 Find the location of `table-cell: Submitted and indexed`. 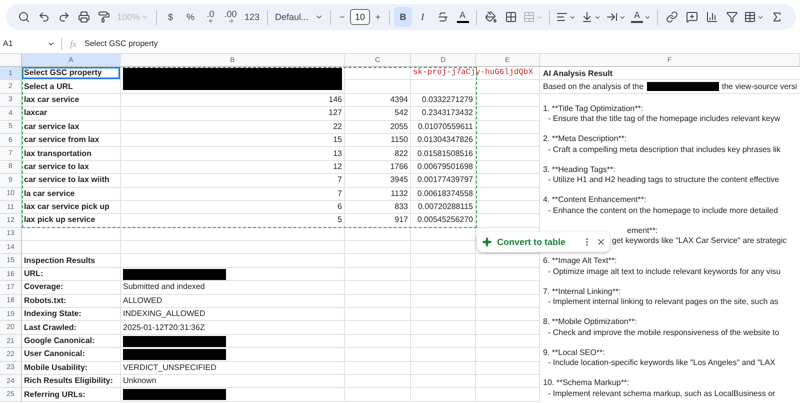

table-cell: Submitted and indexed is located at coordinates (233, 288).